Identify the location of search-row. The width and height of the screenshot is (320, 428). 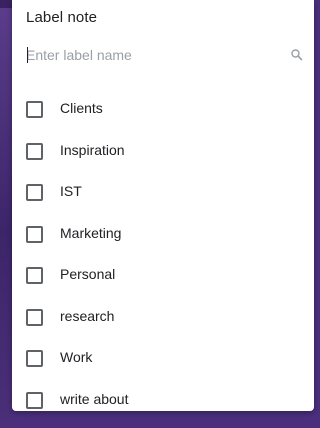
(166, 55).